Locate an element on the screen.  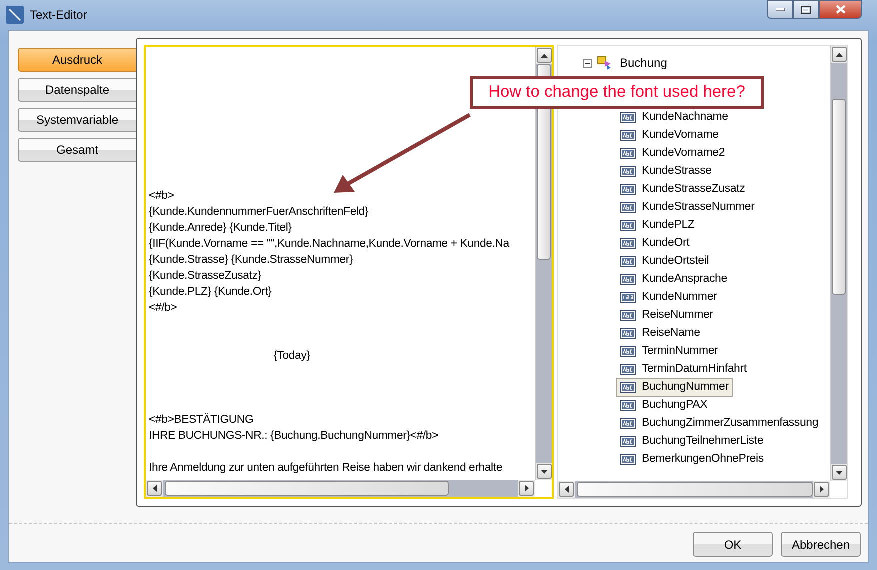
tree-item: BuchungPAX is located at coordinates (664, 405).